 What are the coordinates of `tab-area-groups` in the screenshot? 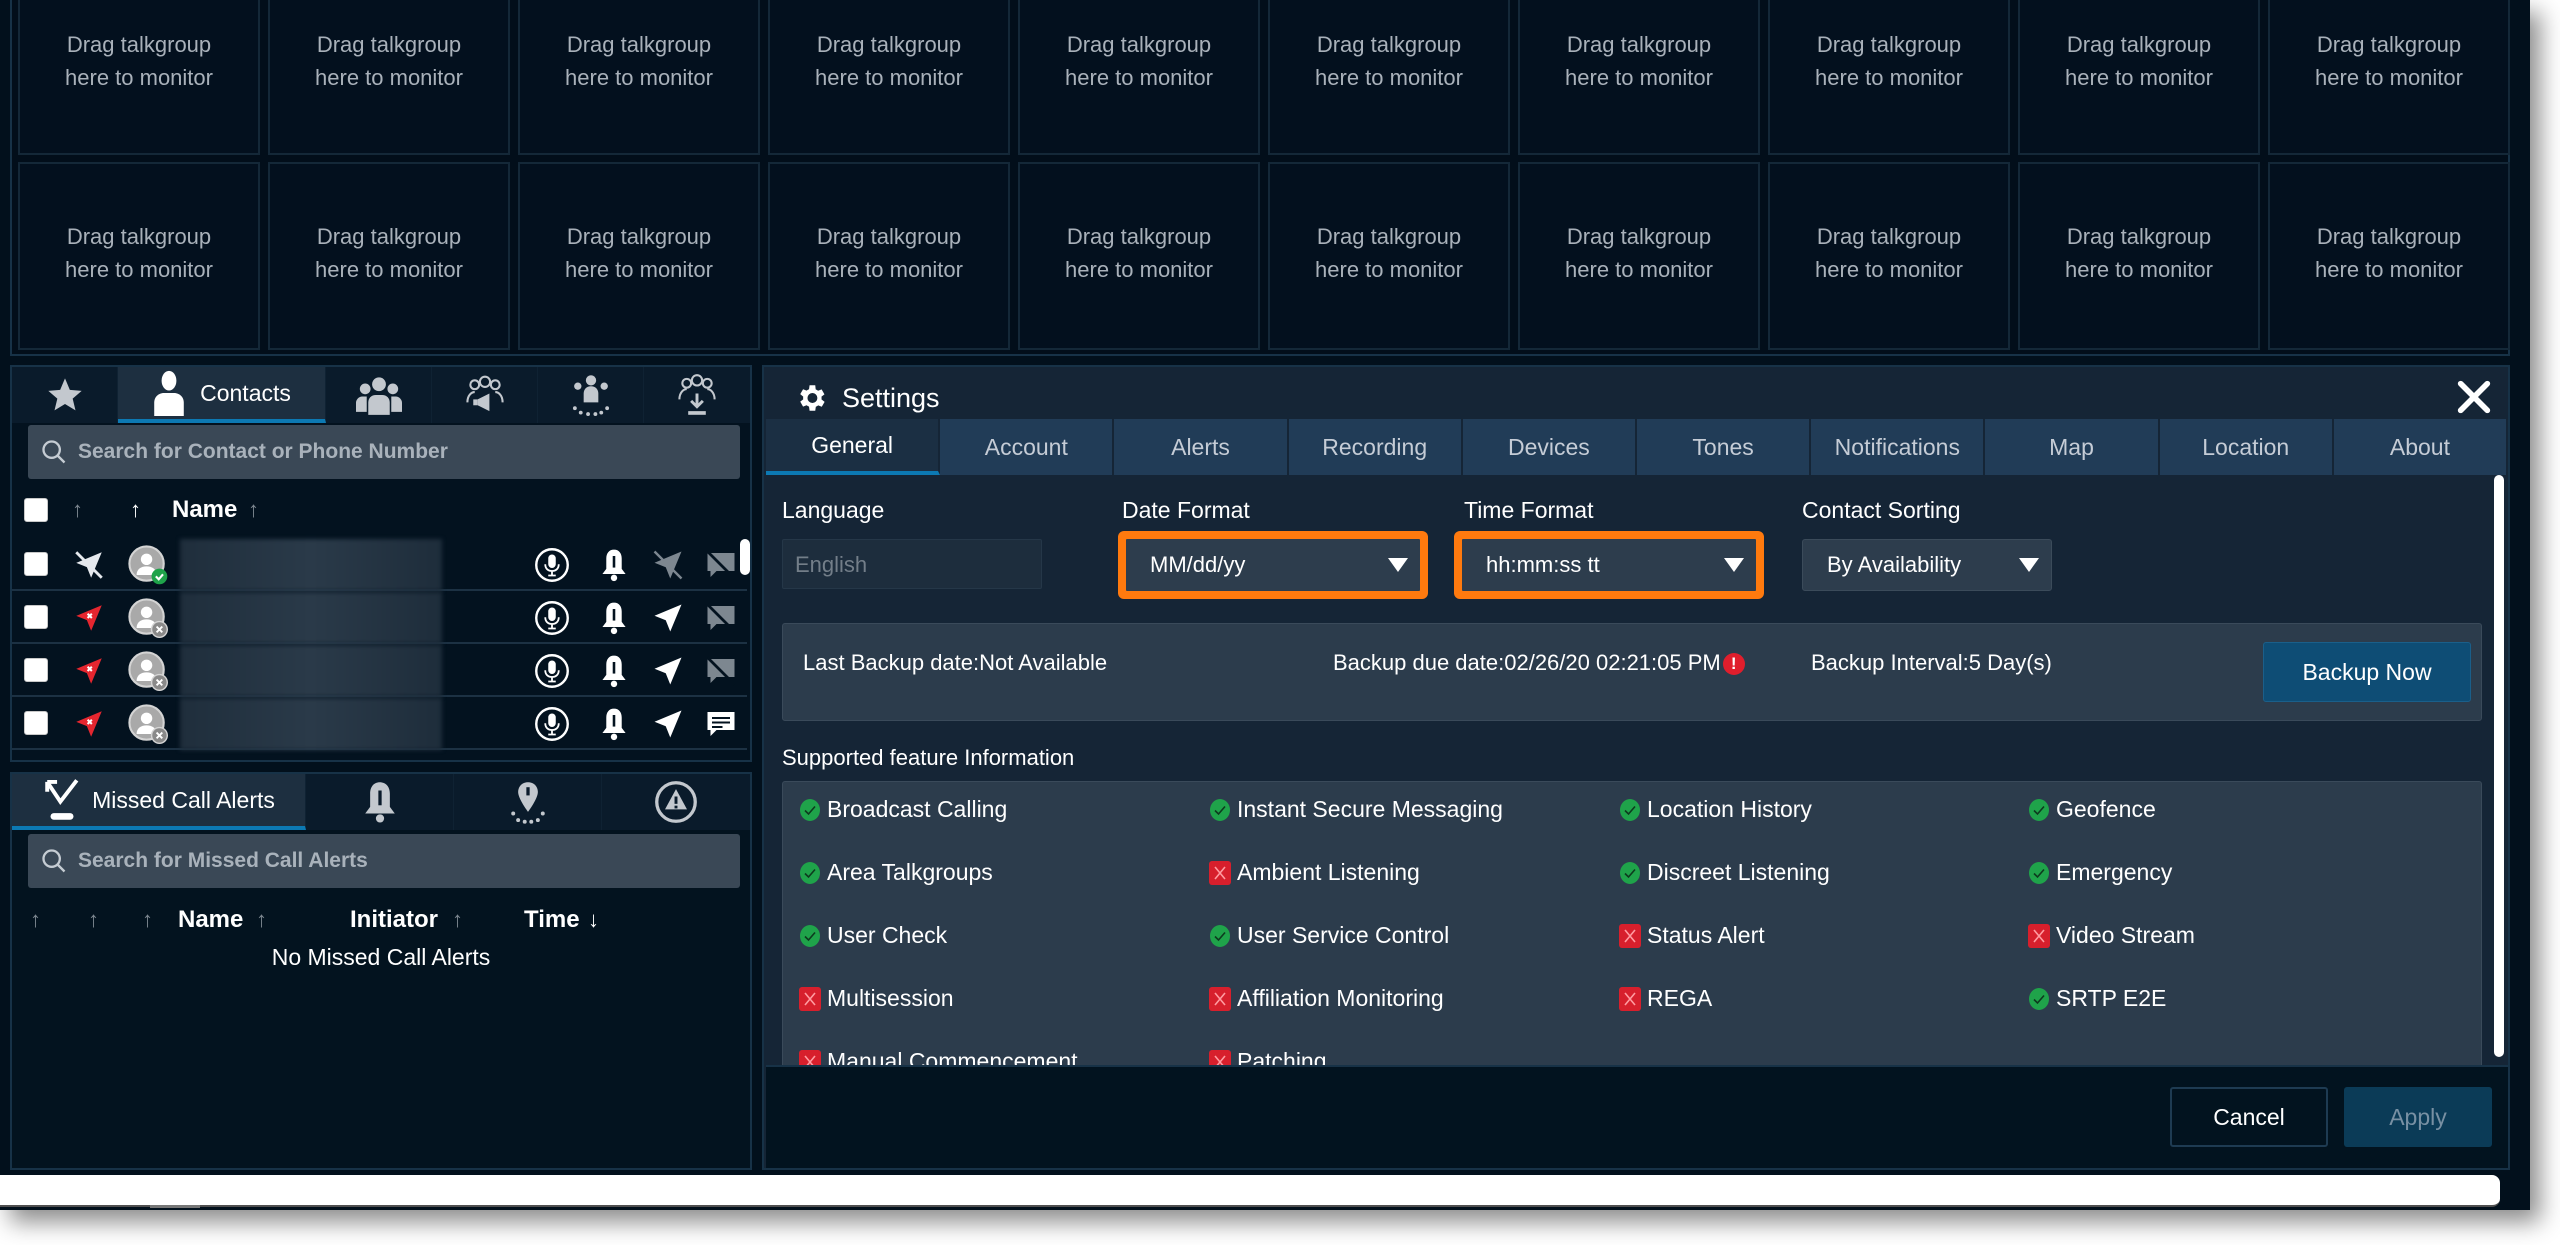 It's located at (591, 395).